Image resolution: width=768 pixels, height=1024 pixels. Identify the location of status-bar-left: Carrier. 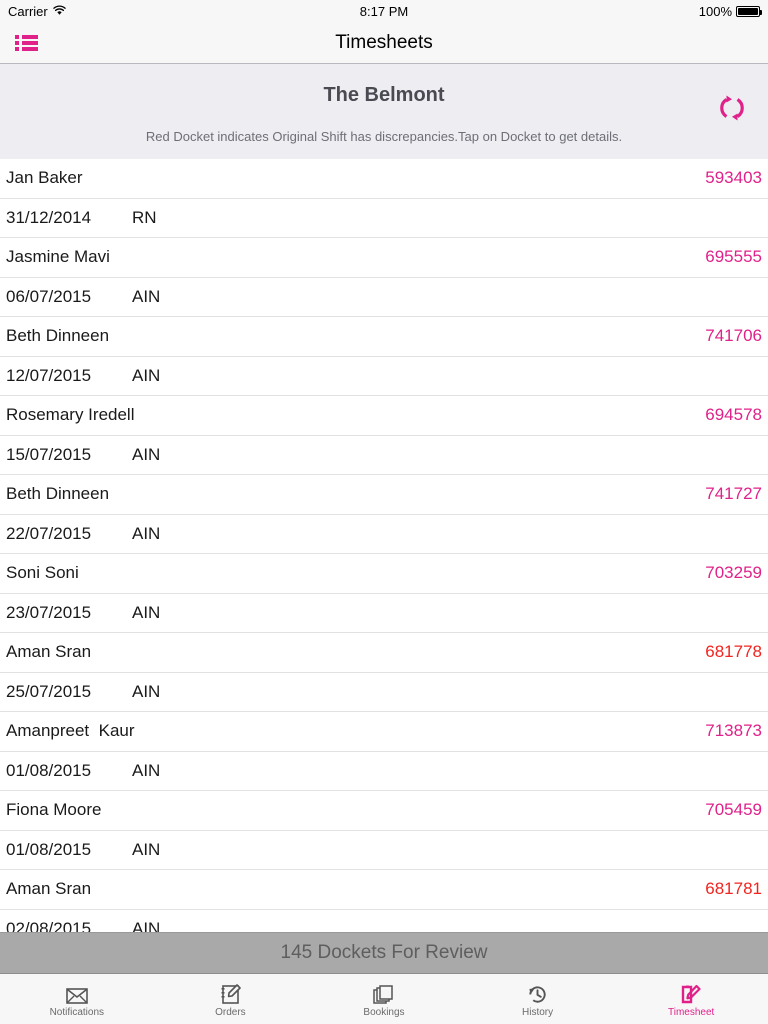
(37, 11).